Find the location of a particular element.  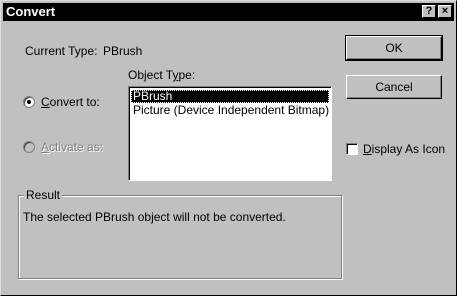

activate-as-radio is located at coordinates (29, 147).